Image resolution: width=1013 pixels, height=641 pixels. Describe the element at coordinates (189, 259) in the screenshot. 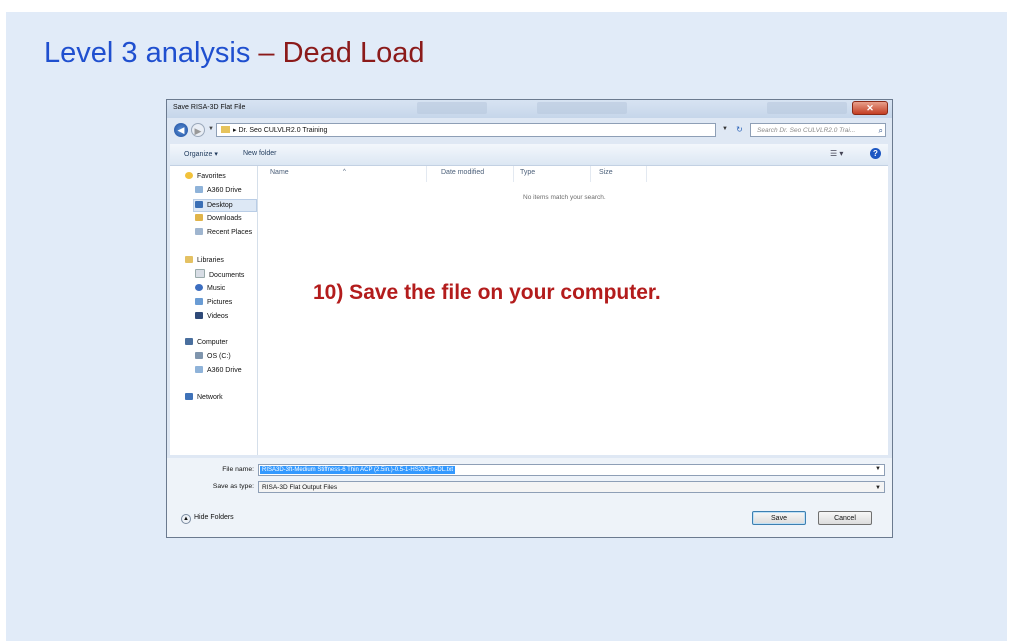

I see `libraries-icon` at that location.